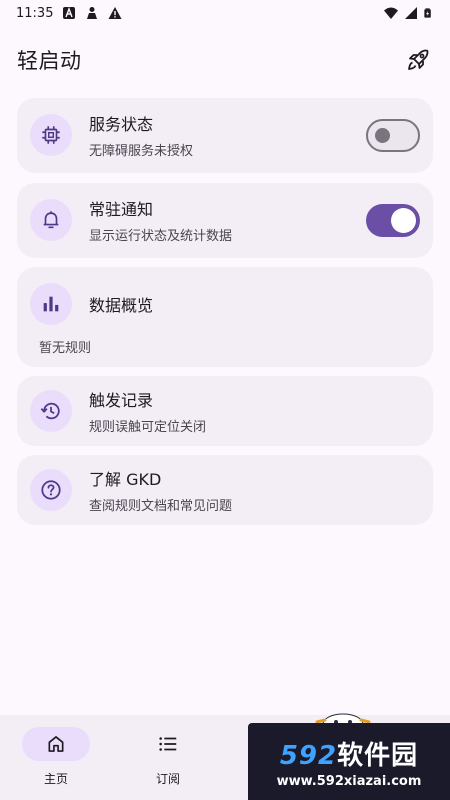 The width and height of the screenshot is (450, 800). Describe the element at coordinates (161, 236) in the screenshot. I see `persistent-notification-subtitle: 显示运行状态及统计数据` at that location.